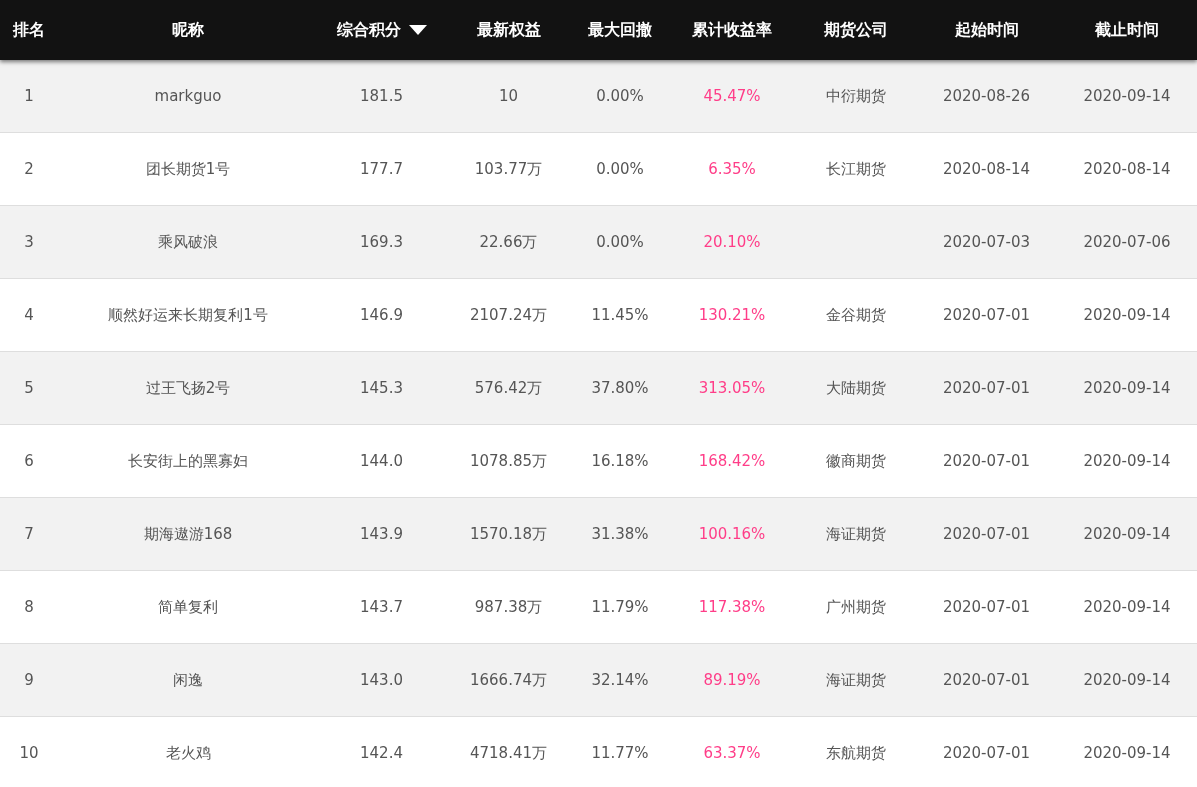  Describe the element at coordinates (732, 607) in the screenshot. I see `table-cell: 117.38%` at that location.